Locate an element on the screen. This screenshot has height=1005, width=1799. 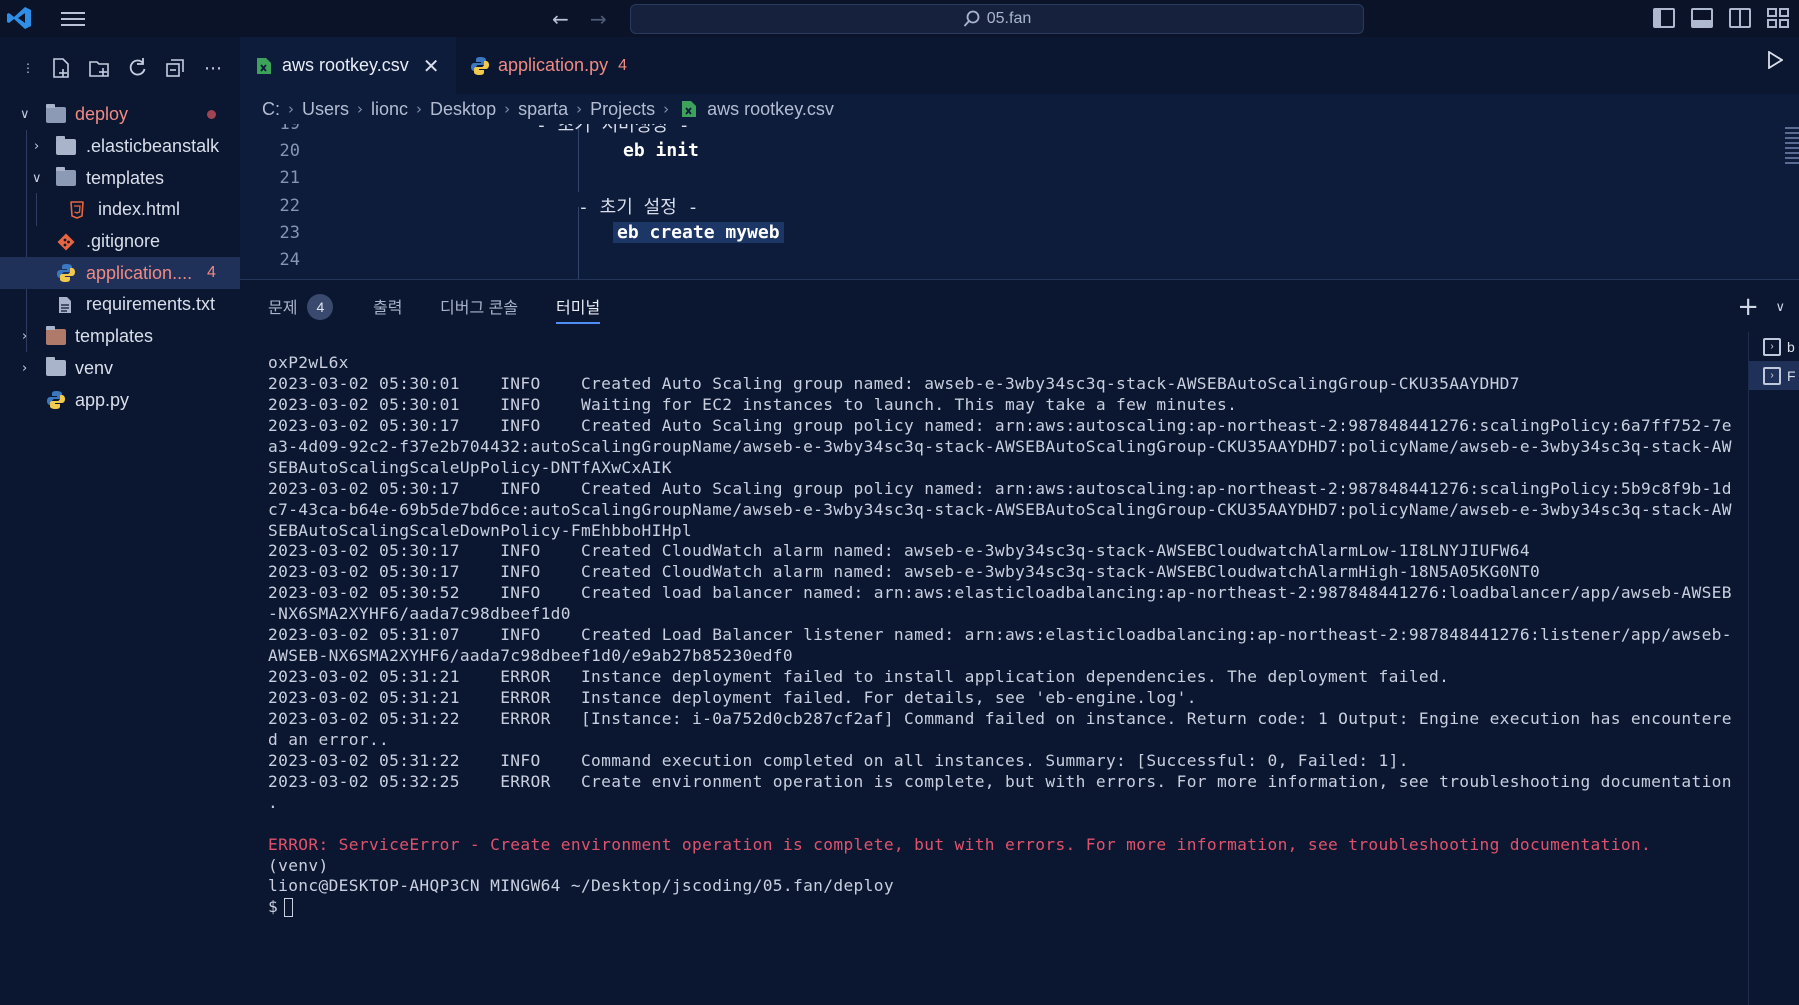
command-center-search: 05.fan is located at coordinates (997, 19).